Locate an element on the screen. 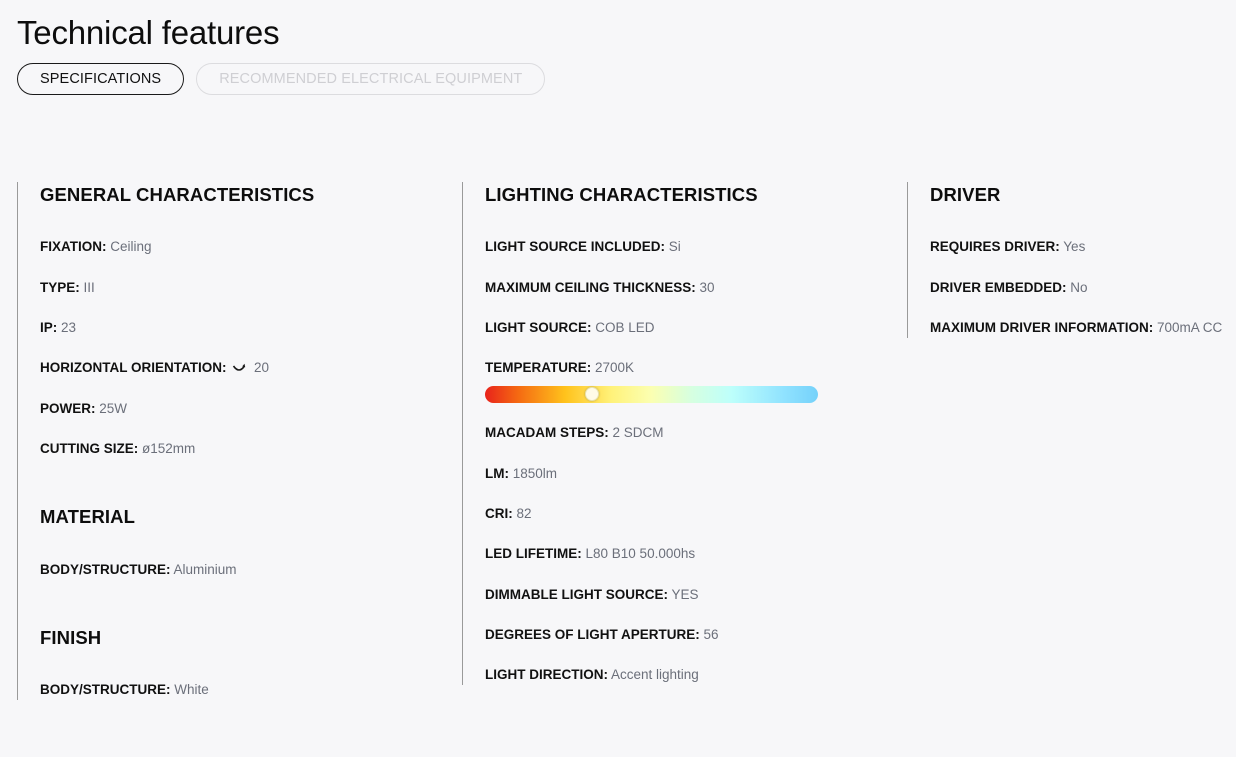 Image resolution: width=1236 pixels, height=757 pixels. spec-label: MAXIMUM DRIVER INFORMATION: is located at coordinates (1042, 327).